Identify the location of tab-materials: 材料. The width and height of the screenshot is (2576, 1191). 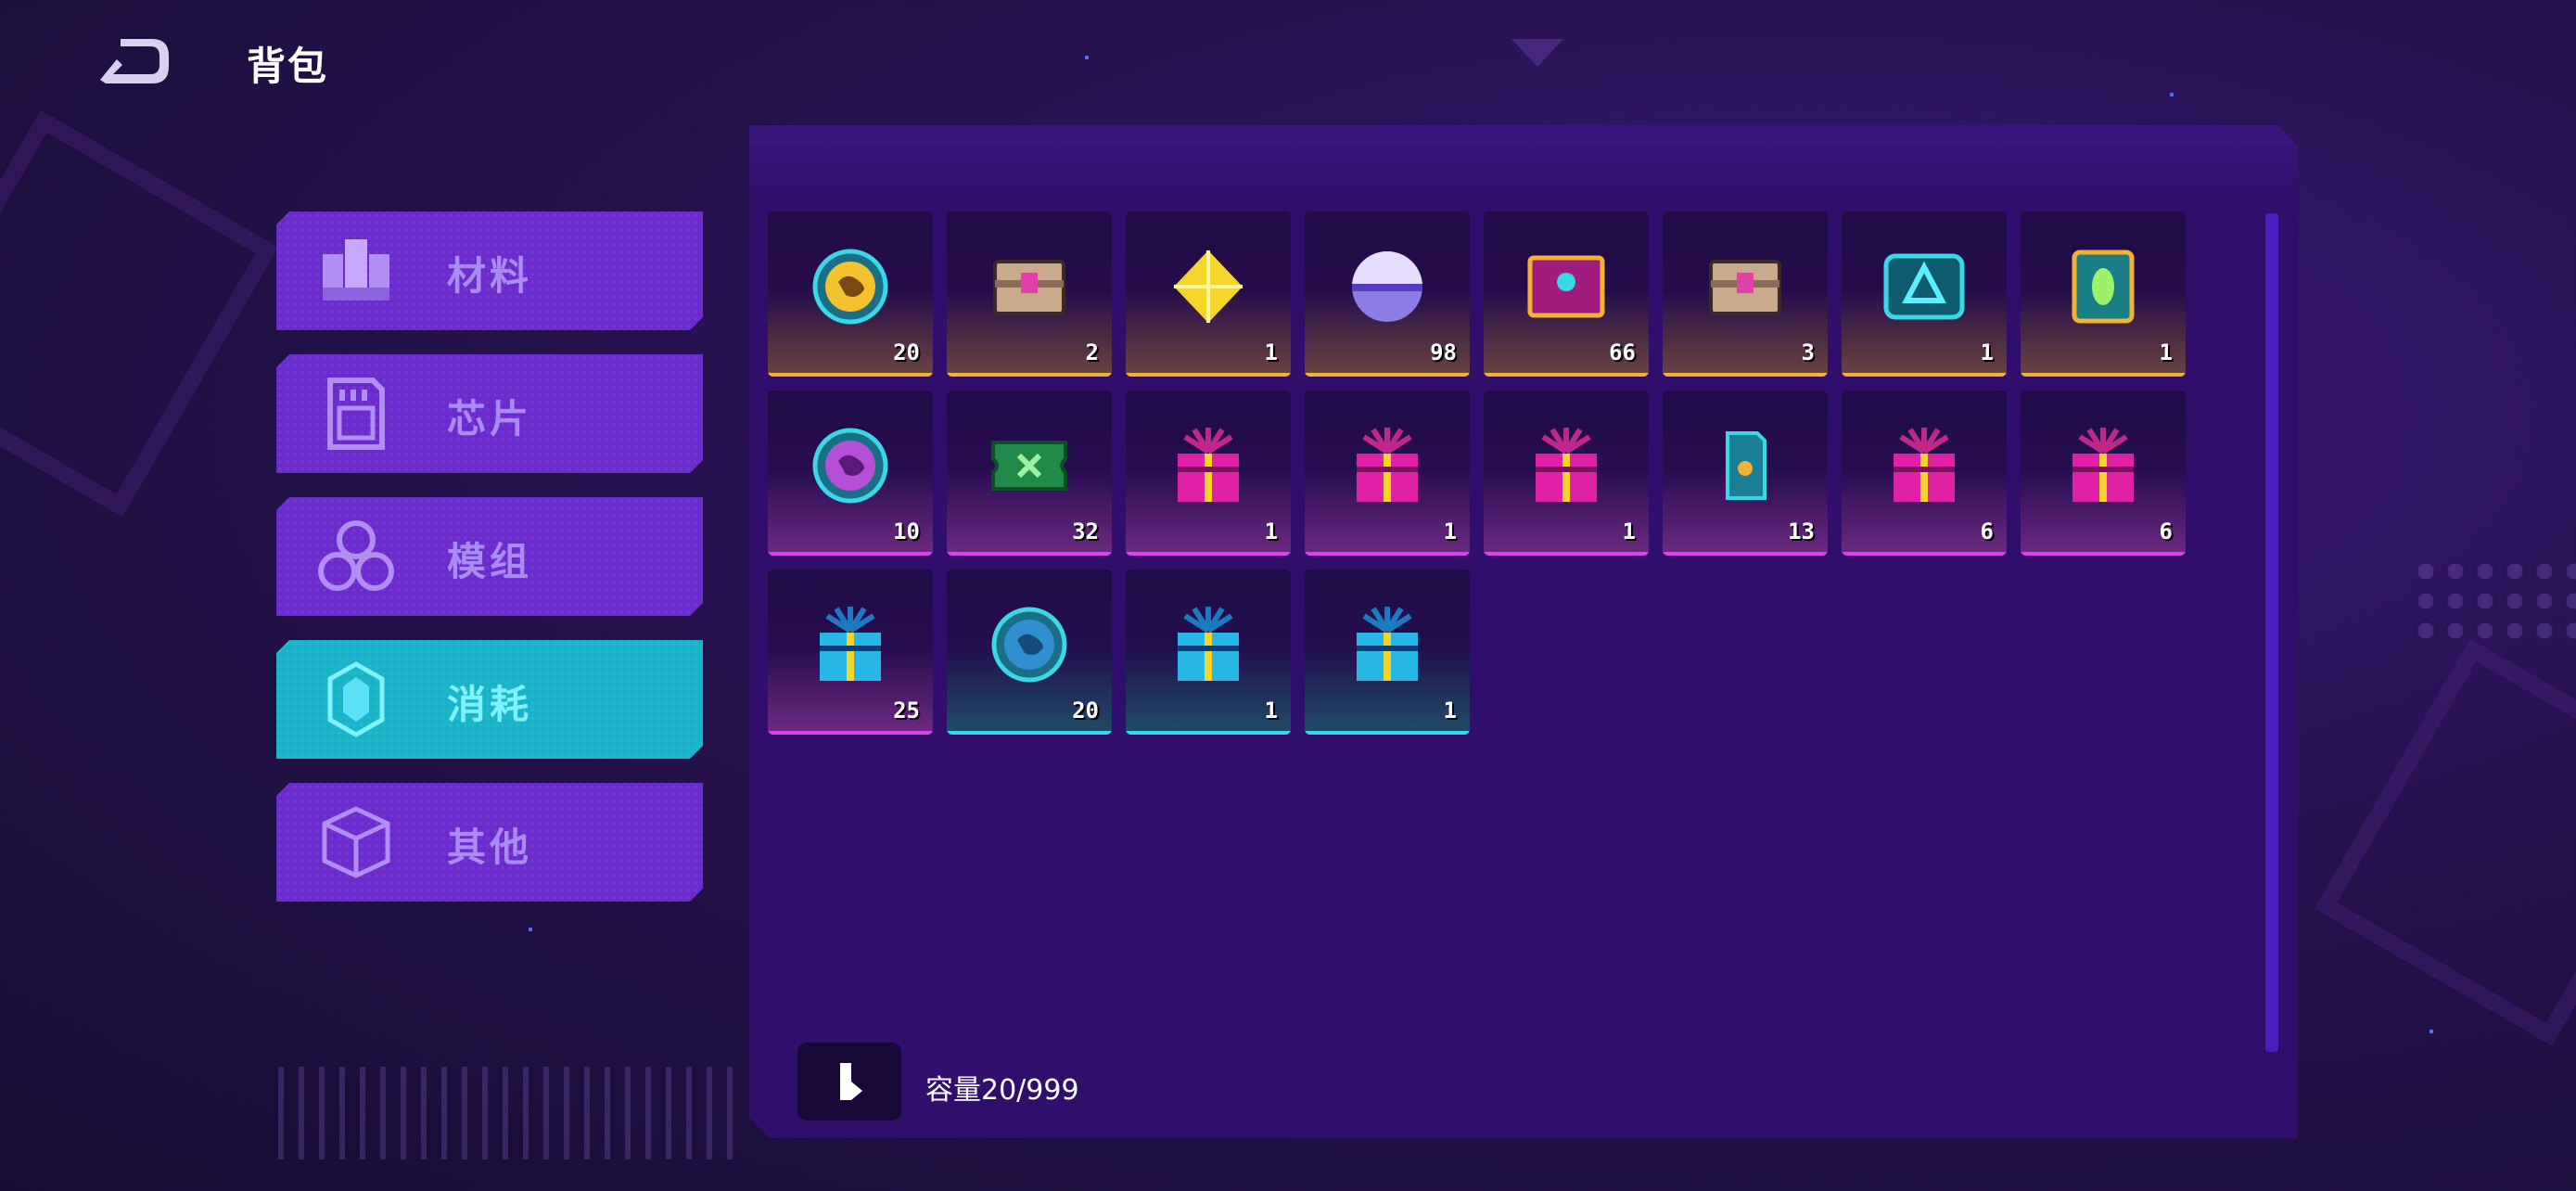
(489, 270).